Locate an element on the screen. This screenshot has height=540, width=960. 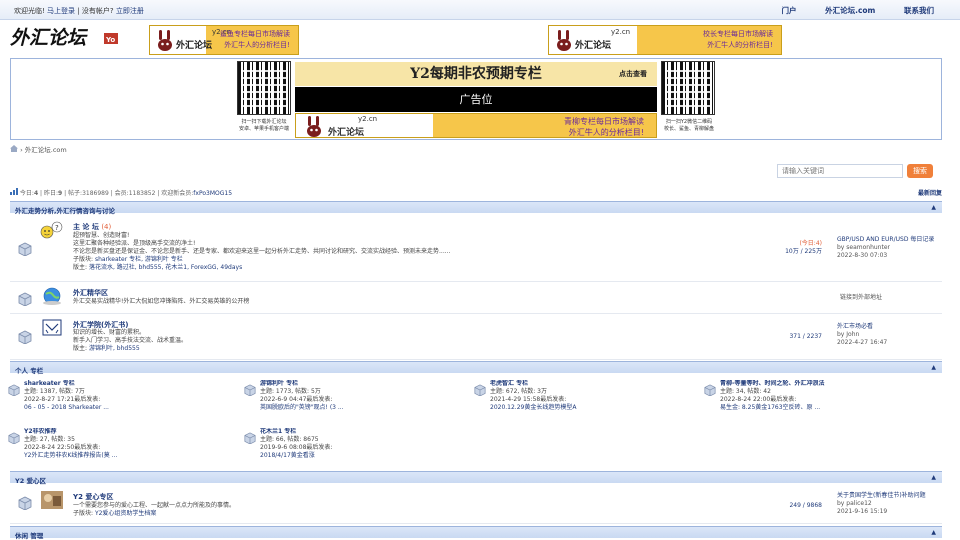
last-post-title-link: 外汇市场必看 is located at coordinates (862, 327).